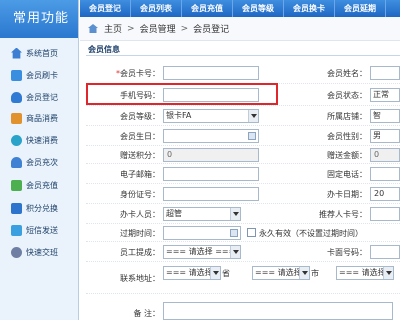  I want to click on sidebar-item-shift: 快速交班, so click(39, 252).